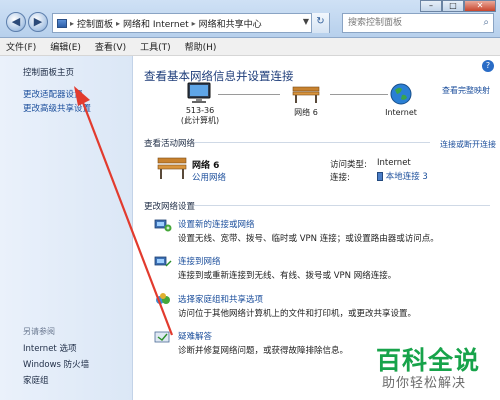  What do you see at coordinates (199, 92) in the screenshot?
I see `computer-icon` at bounding box center [199, 92].